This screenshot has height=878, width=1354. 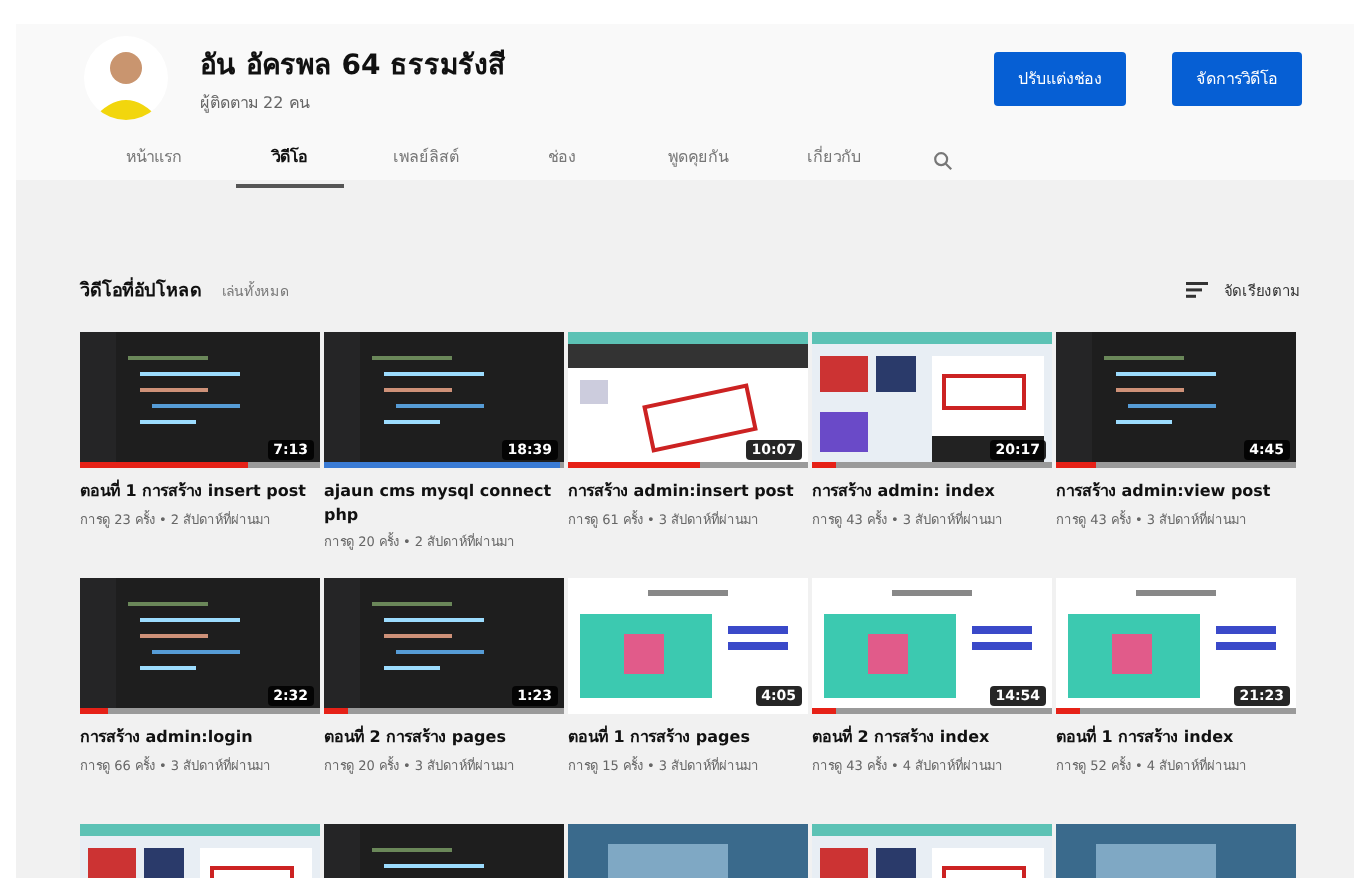 I want to click on channel-tab: พูดคุยกัน, so click(x=698, y=160).